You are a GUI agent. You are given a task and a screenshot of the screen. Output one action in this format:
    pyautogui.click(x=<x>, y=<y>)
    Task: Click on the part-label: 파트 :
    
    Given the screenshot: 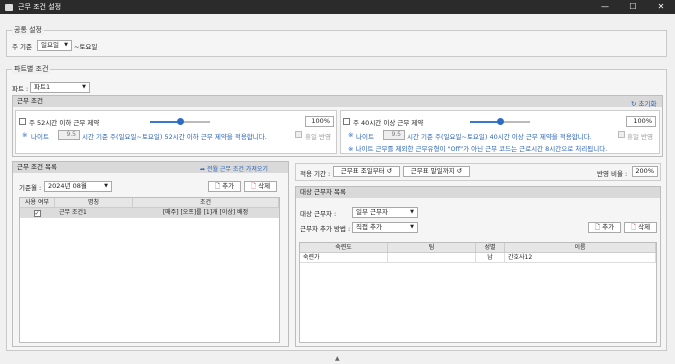 What is the action you would take?
    pyautogui.click(x=20, y=89)
    